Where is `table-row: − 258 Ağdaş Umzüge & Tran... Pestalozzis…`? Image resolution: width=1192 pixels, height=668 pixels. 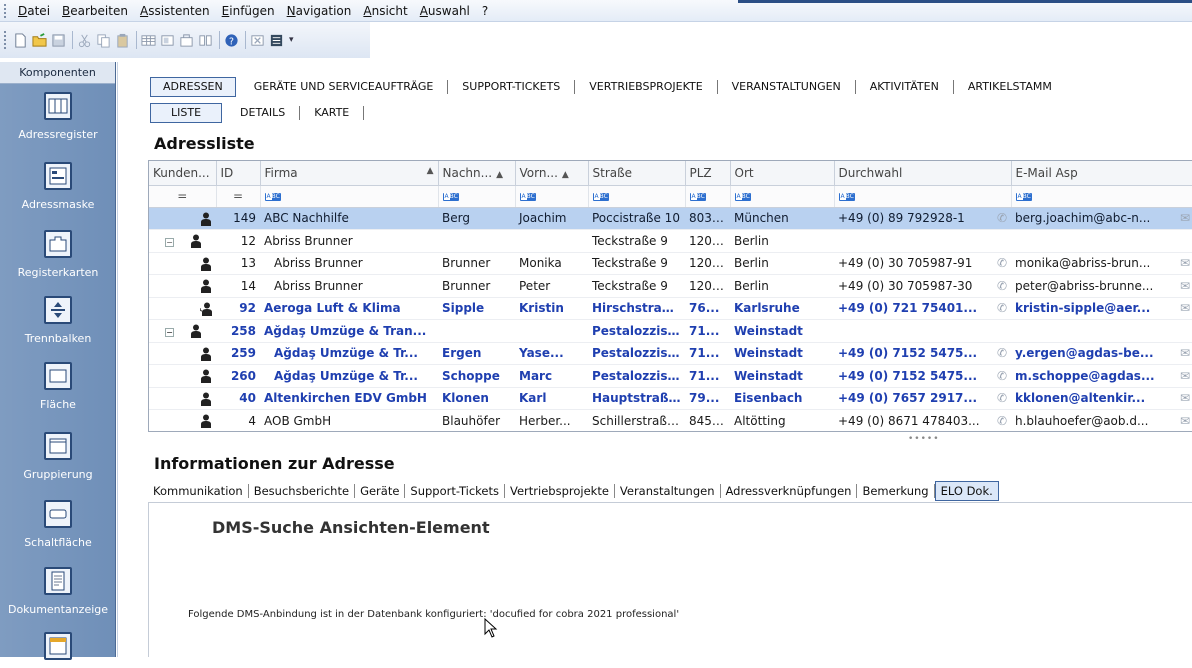 table-row: − 258 Ağdaş Umzüge & Tran... Pestalozzis… is located at coordinates (670, 331).